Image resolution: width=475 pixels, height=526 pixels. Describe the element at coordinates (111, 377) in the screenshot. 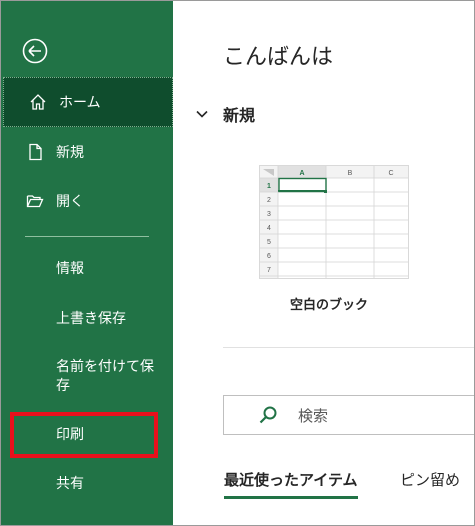

I see `sidebar-item-save-as: 名前を付けて保 存` at that location.